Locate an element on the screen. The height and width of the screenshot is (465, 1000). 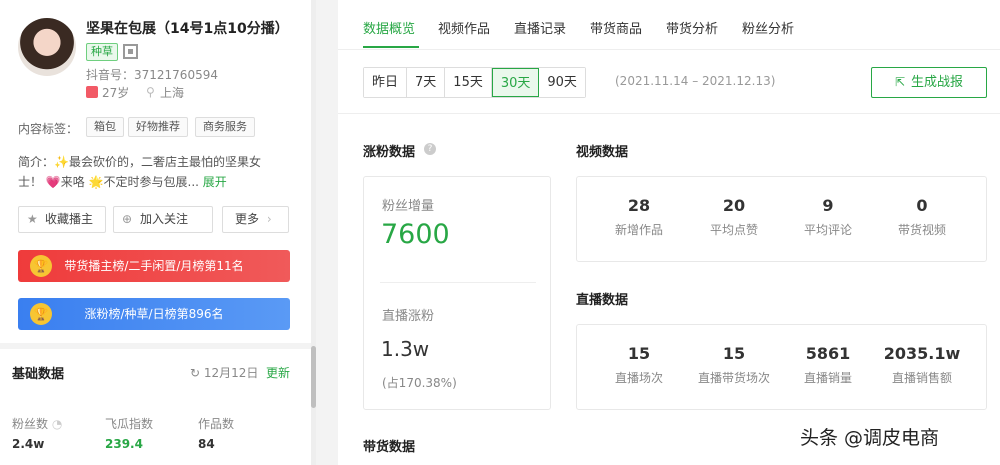
metric-label: 平均评论 is located at coordinates (827, 230).